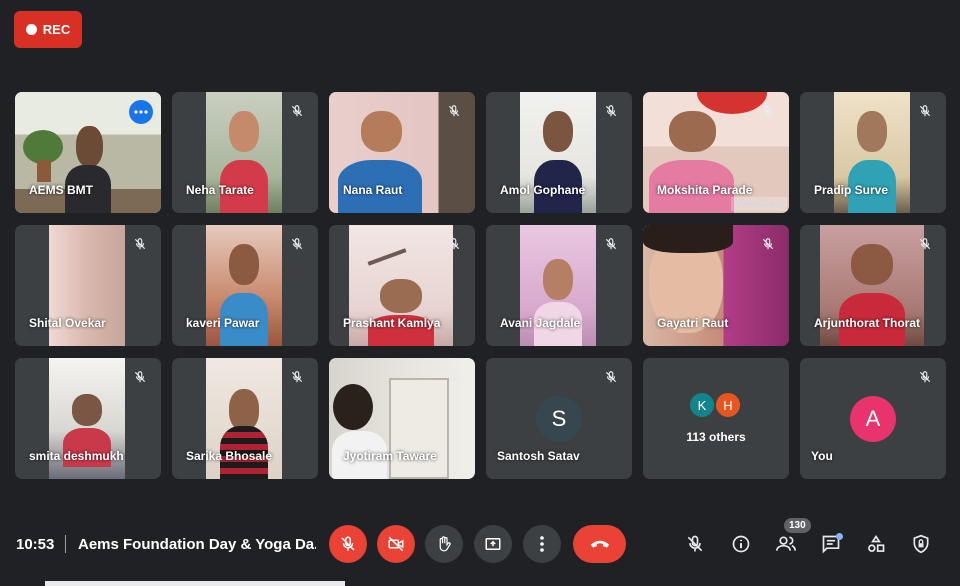 This screenshot has height=586, width=960. What do you see at coordinates (31, 29) in the screenshot?
I see `record-dot-icon` at bounding box center [31, 29].